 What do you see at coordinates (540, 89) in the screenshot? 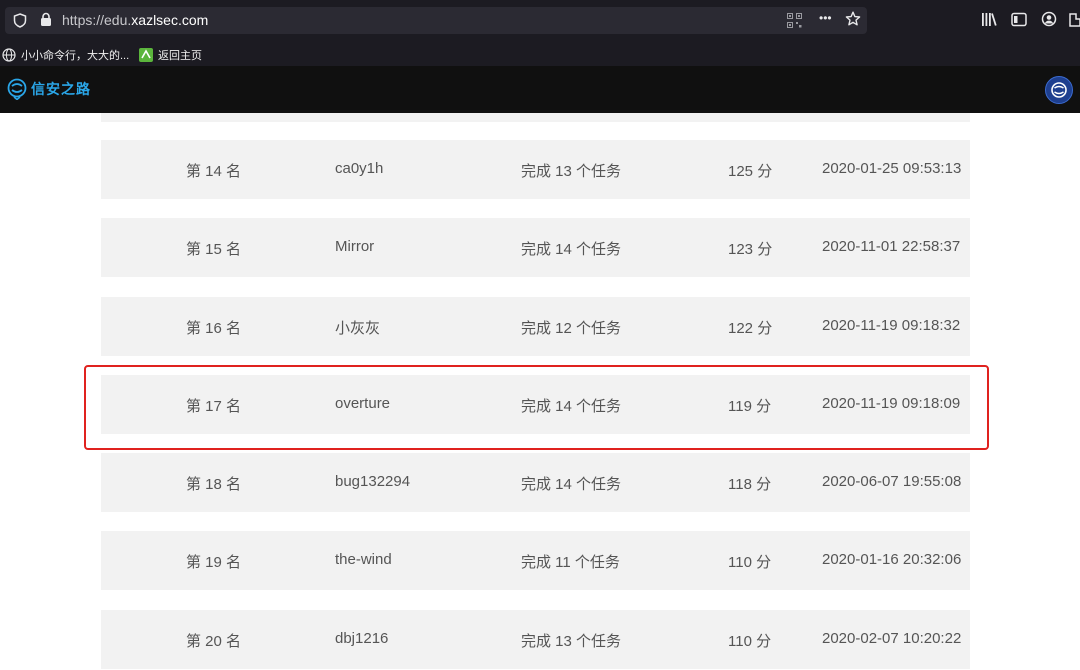
I see `site-header` at bounding box center [540, 89].